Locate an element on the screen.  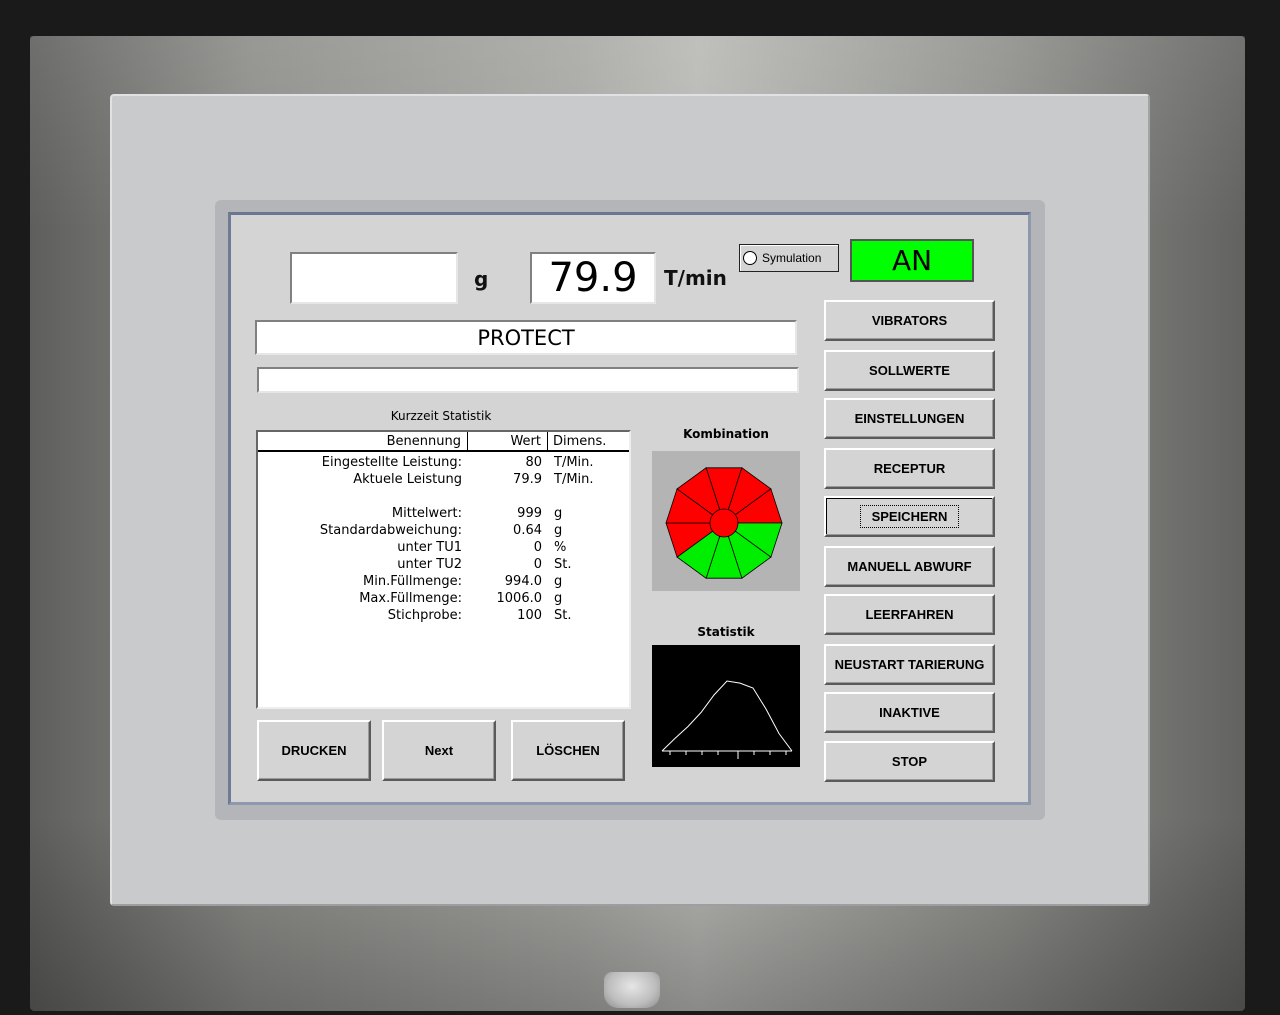
delete-button-label: LÖSCHEN is located at coordinates (568, 750).